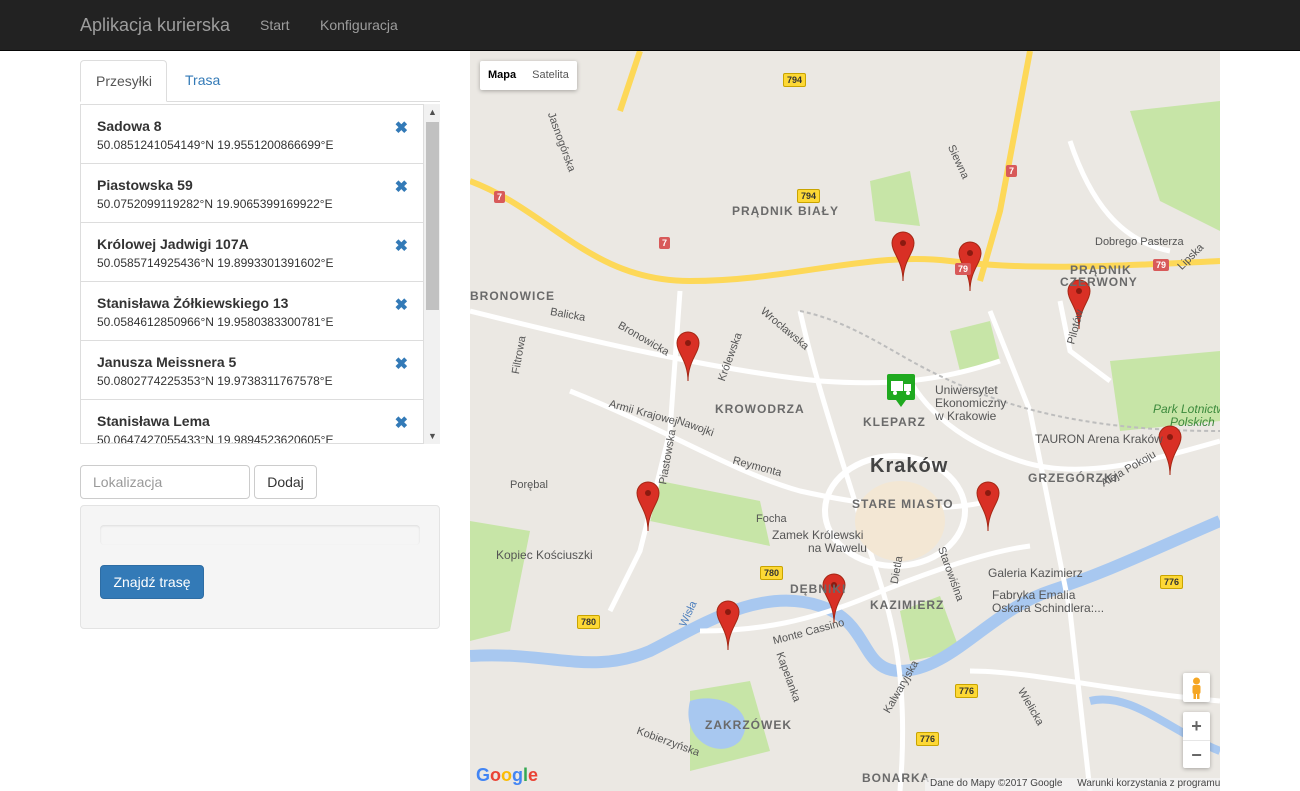 Image resolution: width=1300 pixels, height=791 pixels. I want to click on poi-label: Uniwersytet, so click(966, 390).